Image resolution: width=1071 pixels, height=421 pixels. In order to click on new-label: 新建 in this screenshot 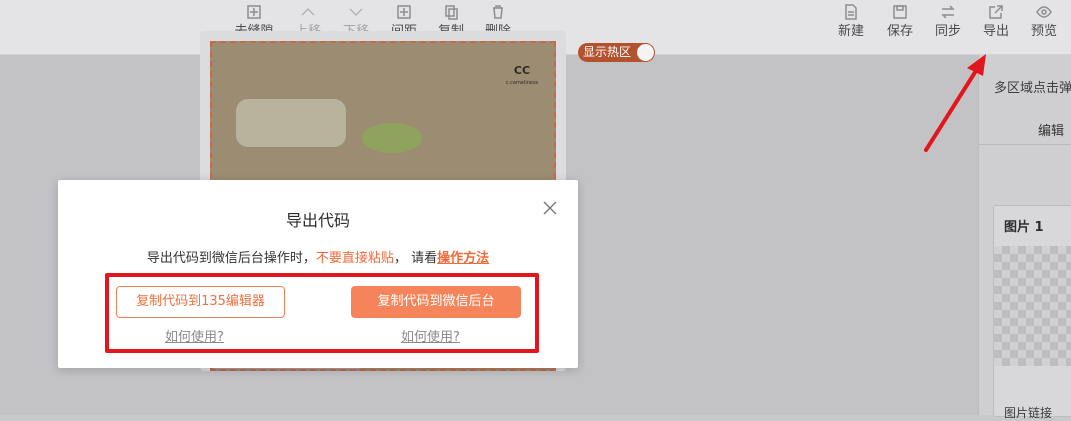, I will do `click(850, 31)`.